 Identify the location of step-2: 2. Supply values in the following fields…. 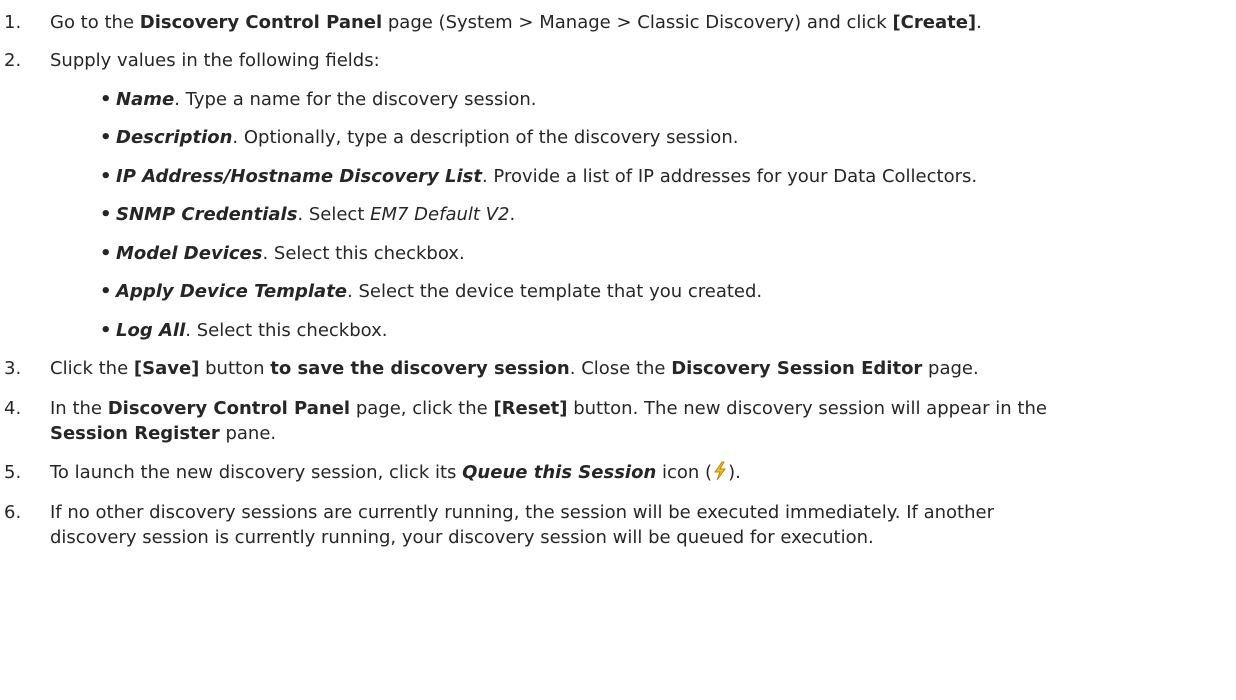
(614, 60).